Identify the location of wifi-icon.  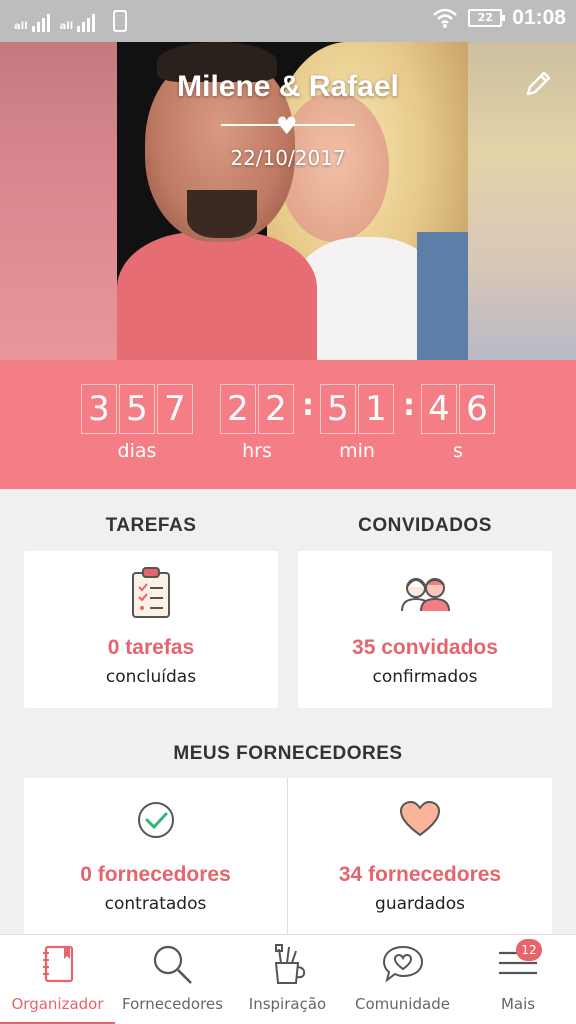
(445, 18).